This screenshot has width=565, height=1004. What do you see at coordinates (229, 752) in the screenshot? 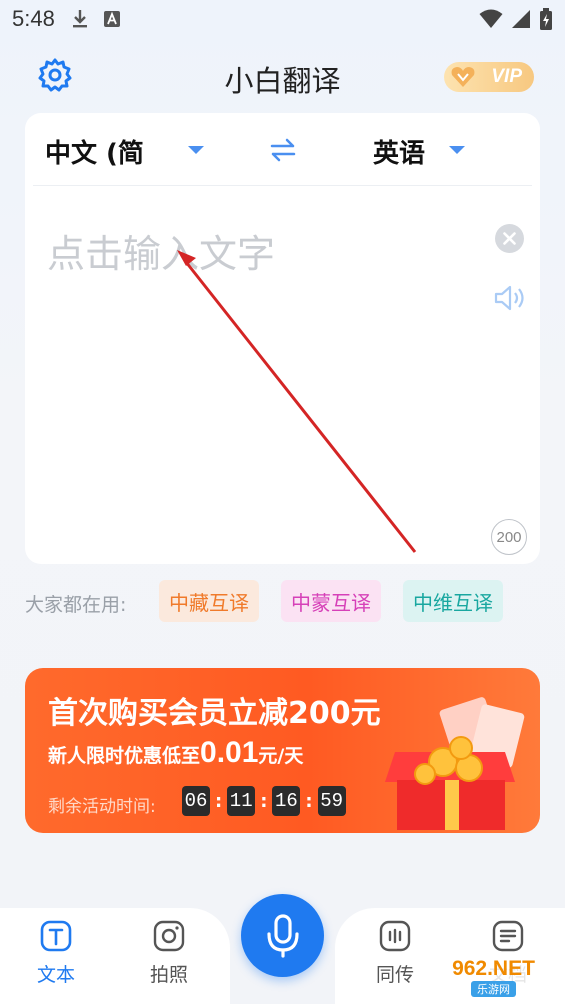
I see `promo-price: 0.01` at bounding box center [229, 752].